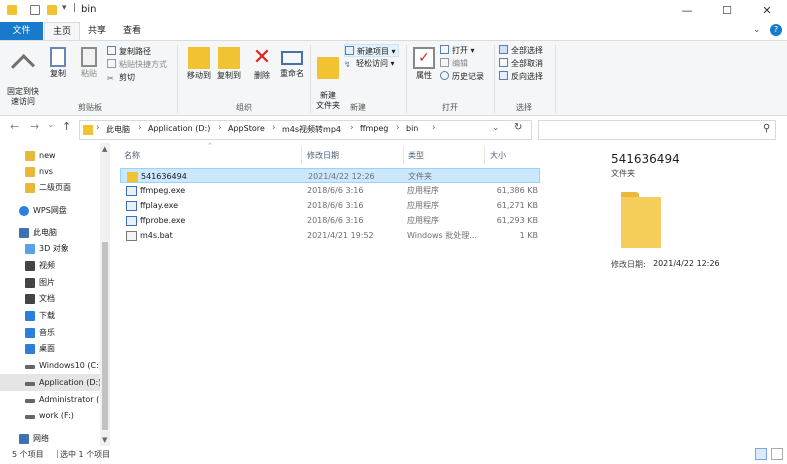 This screenshot has width=787, height=464. I want to click on nav-item-downloads: 下载, so click(50, 315).